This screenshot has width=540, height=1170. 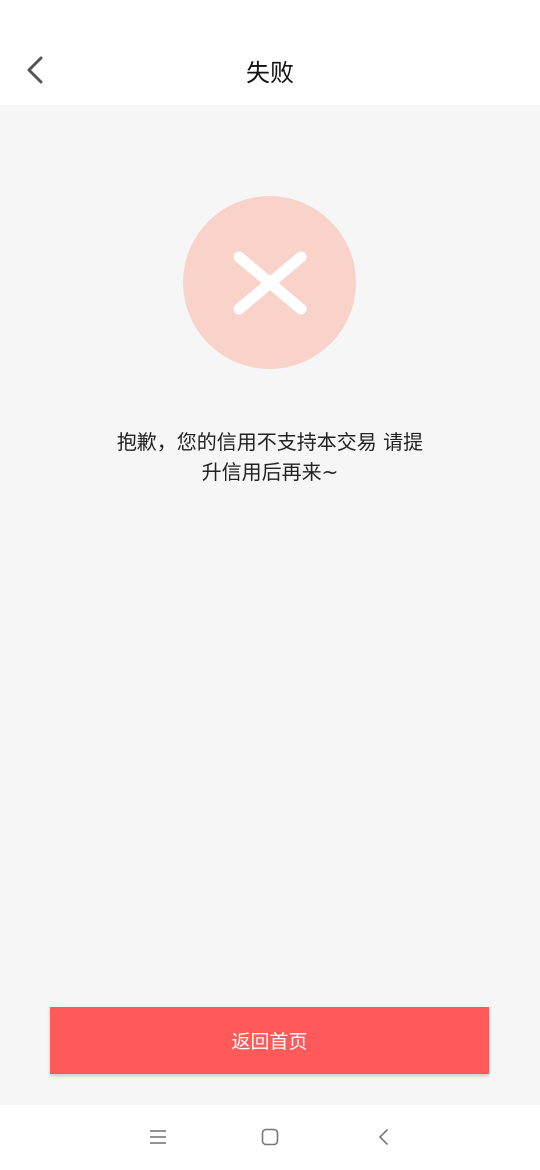 I want to click on failure-message: 抱歉，您的信用不支持本交易 请提 升信用后再来~, so click(x=270, y=457).